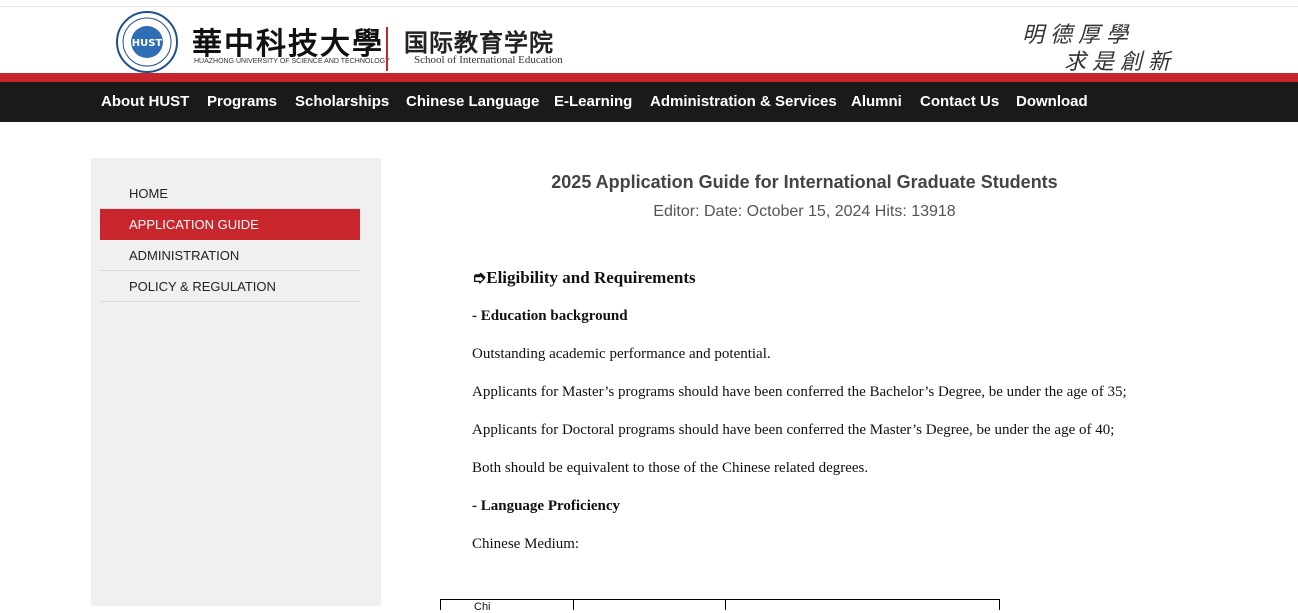  Describe the element at coordinates (959, 102) in the screenshot. I see `nav-item-contact-us: Contact Us` at that location.